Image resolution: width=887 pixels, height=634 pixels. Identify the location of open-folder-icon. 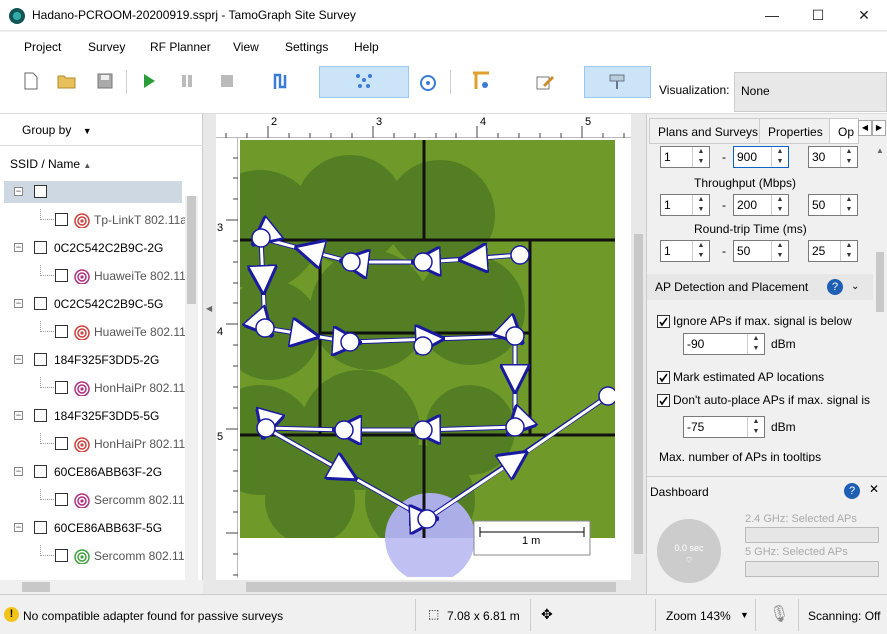
(67, 81).